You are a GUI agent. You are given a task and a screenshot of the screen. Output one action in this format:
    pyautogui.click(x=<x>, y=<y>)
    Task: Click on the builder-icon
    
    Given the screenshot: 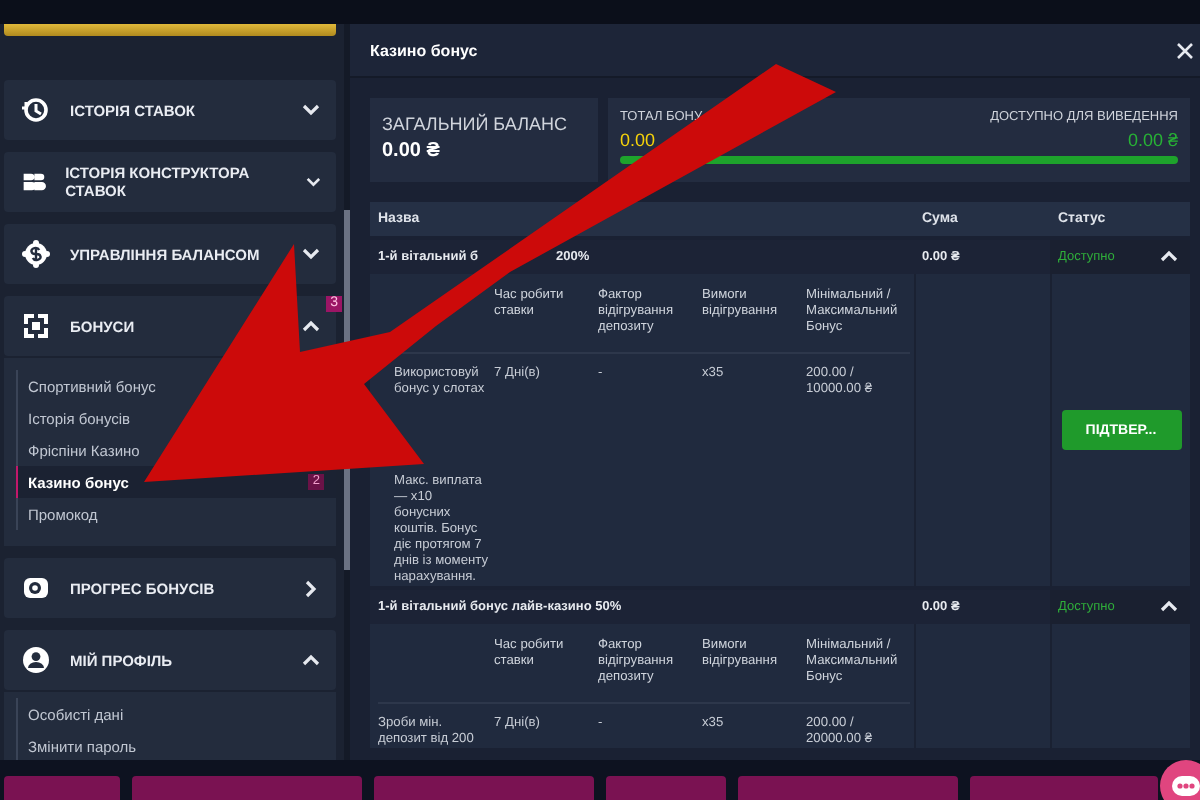 What is the action you would take?
    pyautogui.click(x=34, y=182)
    